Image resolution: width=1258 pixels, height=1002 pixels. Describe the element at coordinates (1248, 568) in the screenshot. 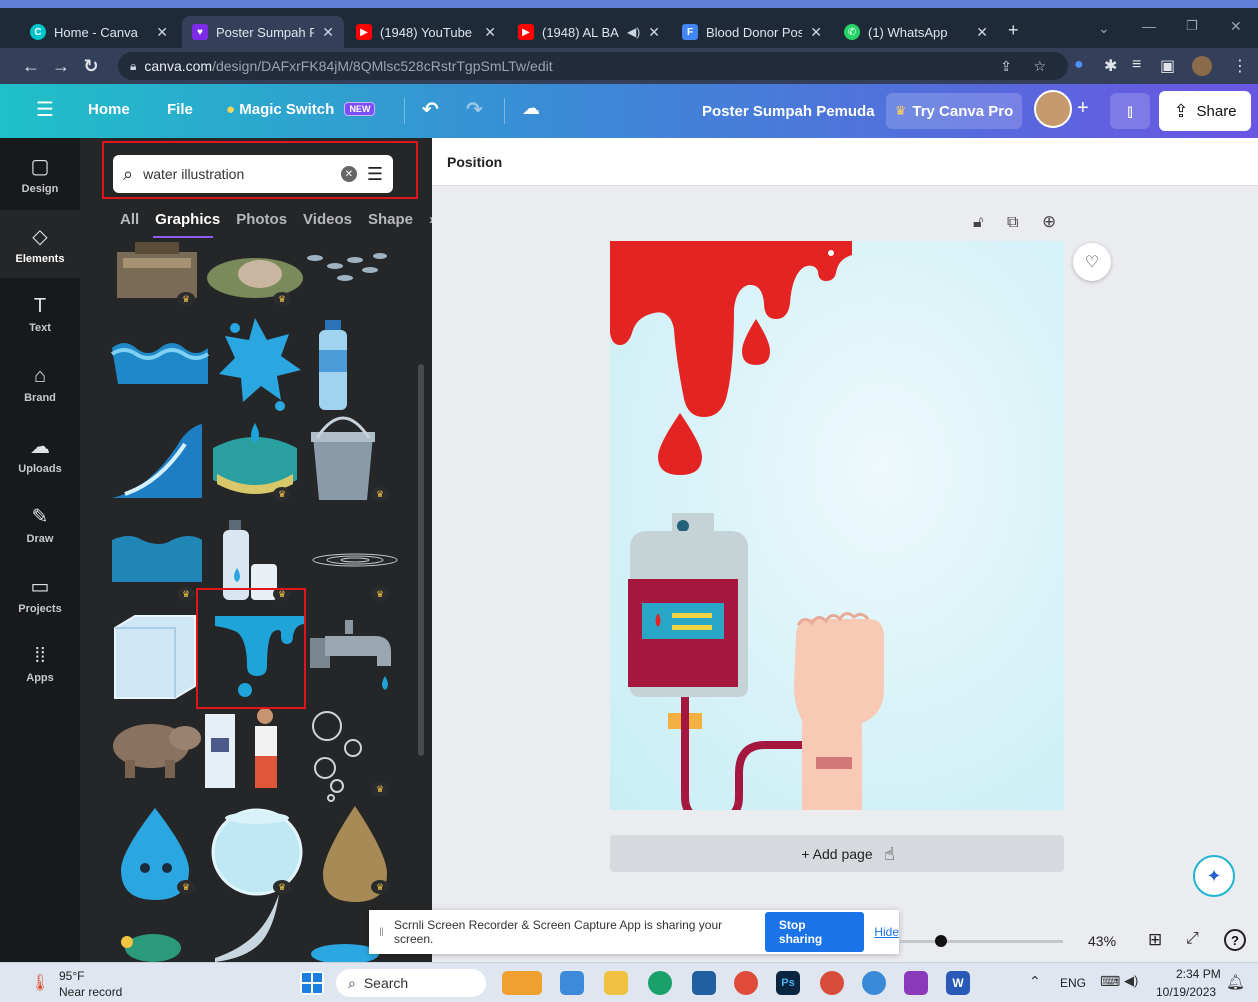

I see `canvas-scrollbar` at that location.